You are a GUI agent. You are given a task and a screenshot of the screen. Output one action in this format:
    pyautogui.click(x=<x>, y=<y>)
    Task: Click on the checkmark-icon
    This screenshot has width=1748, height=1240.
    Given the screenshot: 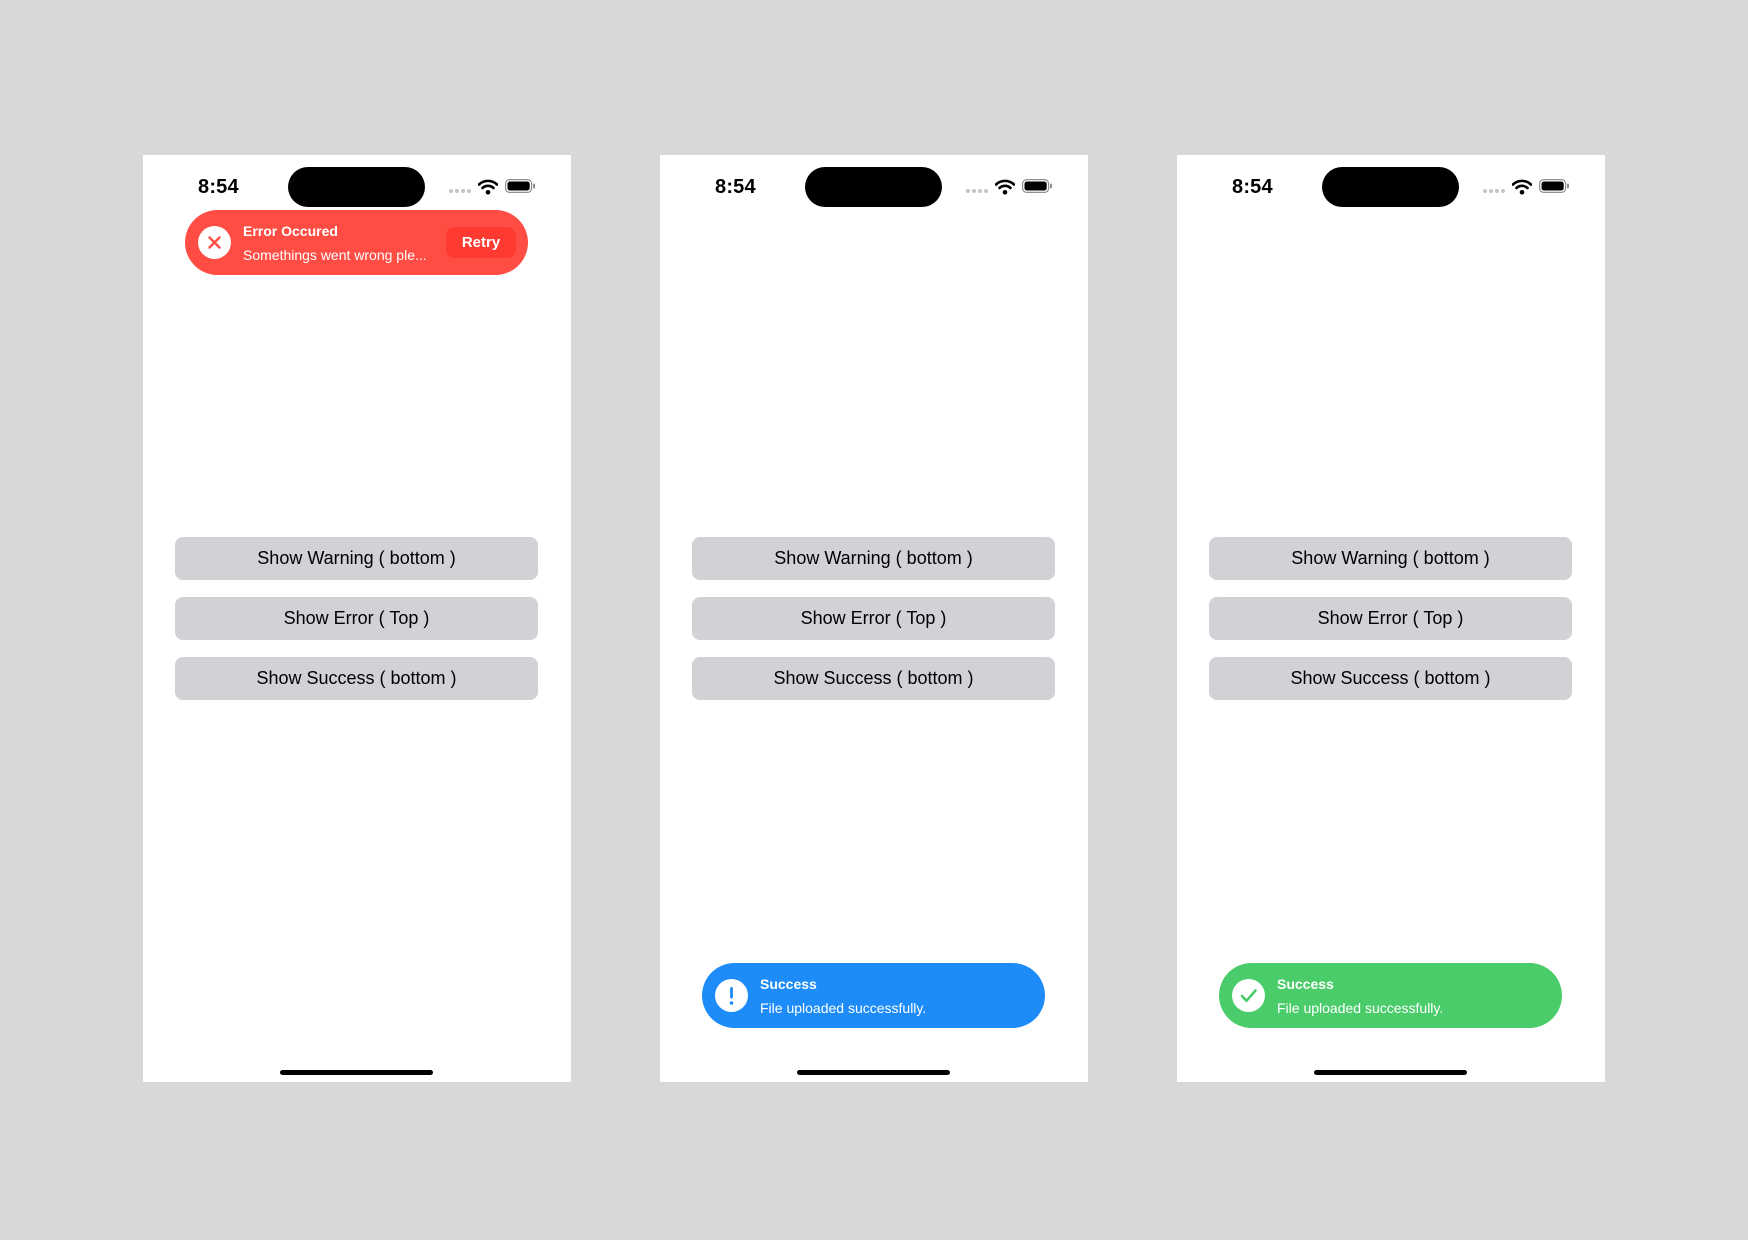 What is the action you would take?
    pyautogui.click(x=1248, y=995)
    